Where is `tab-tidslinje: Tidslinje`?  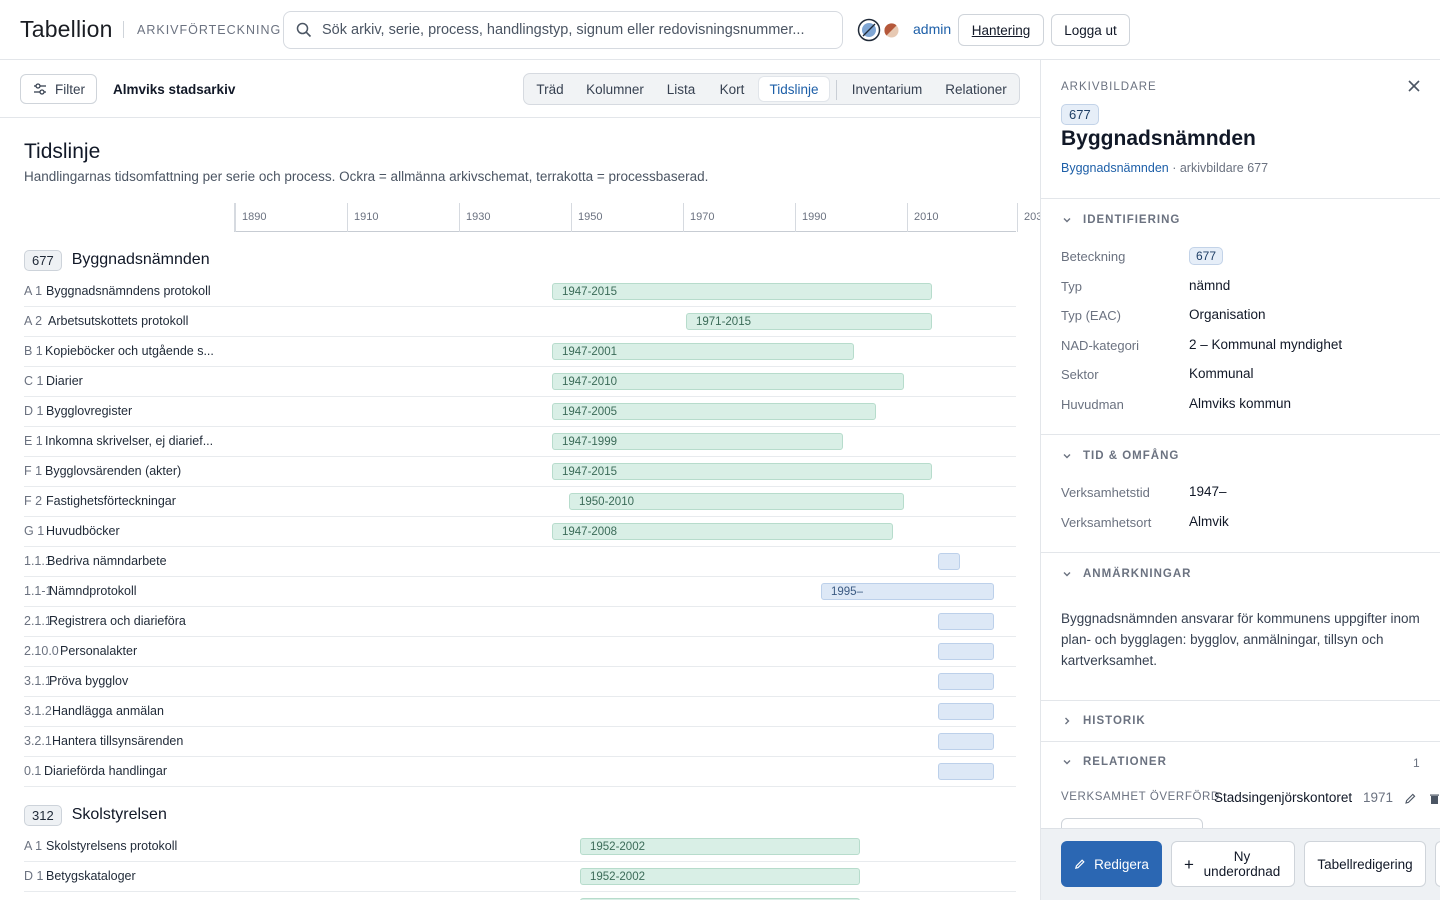
tab-tidslinje: Tidslinje is located at coordinates (794, 89).